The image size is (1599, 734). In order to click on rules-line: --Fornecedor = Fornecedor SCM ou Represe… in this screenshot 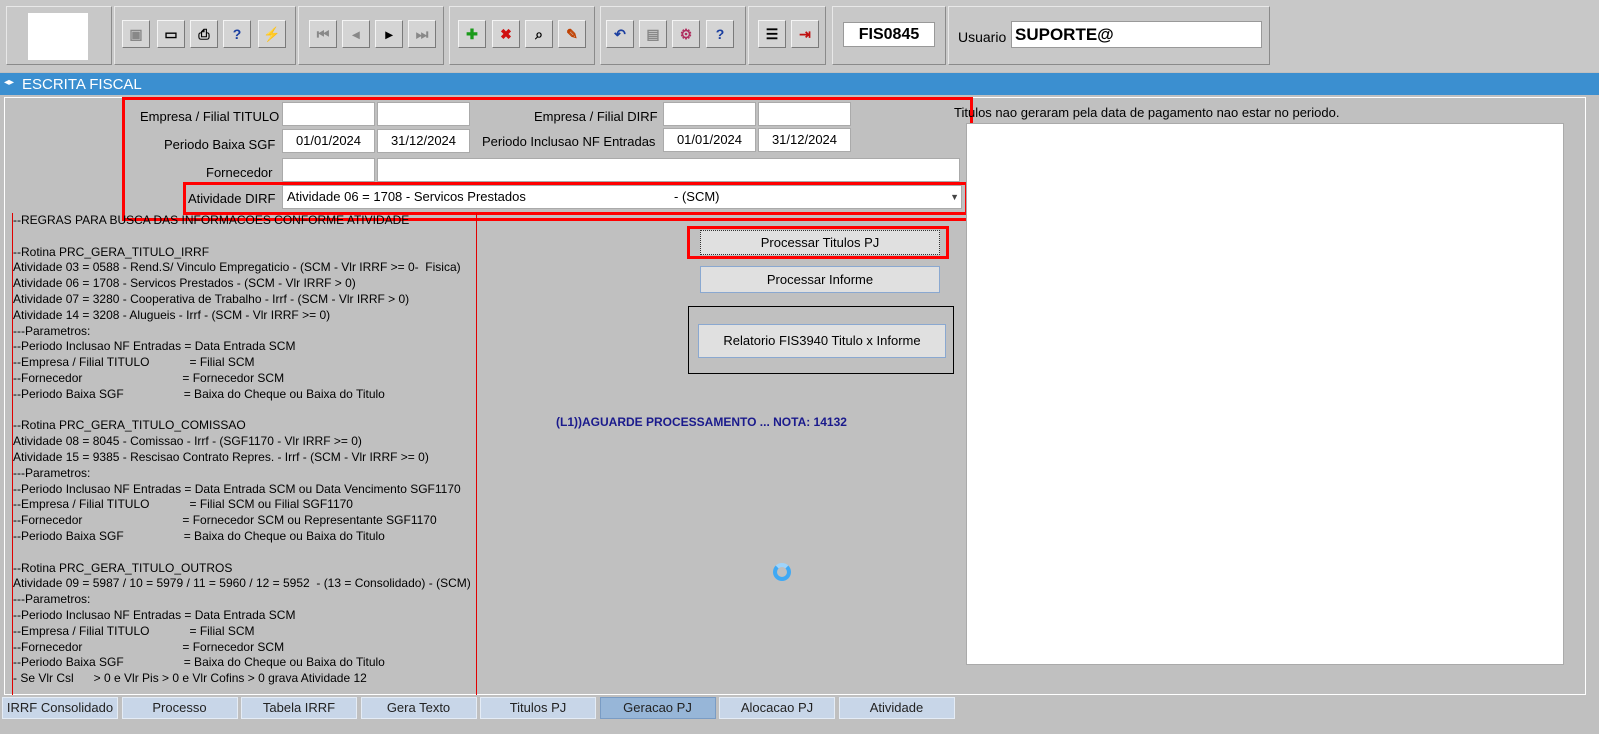, I will do `click(225, 520)`.